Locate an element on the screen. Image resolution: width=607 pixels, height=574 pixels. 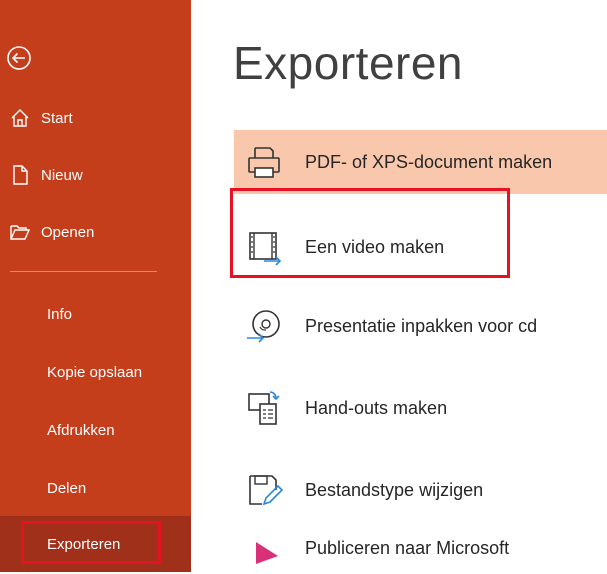
handouts-icon is located at coordinates (264, 408).